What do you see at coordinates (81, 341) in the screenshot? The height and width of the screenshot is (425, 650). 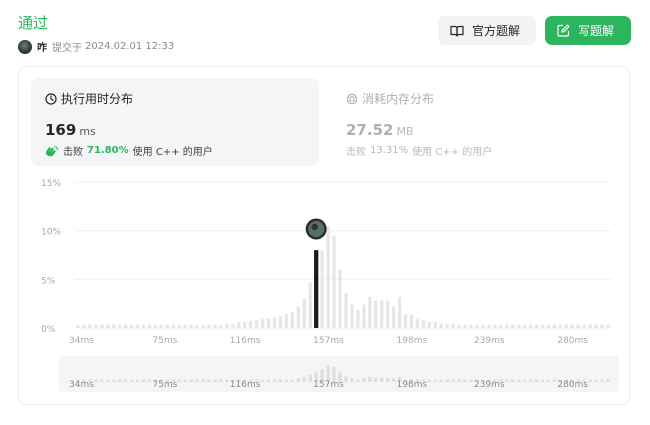 I see `x-tick-label: 34ms` at bounding box center [81, 341].